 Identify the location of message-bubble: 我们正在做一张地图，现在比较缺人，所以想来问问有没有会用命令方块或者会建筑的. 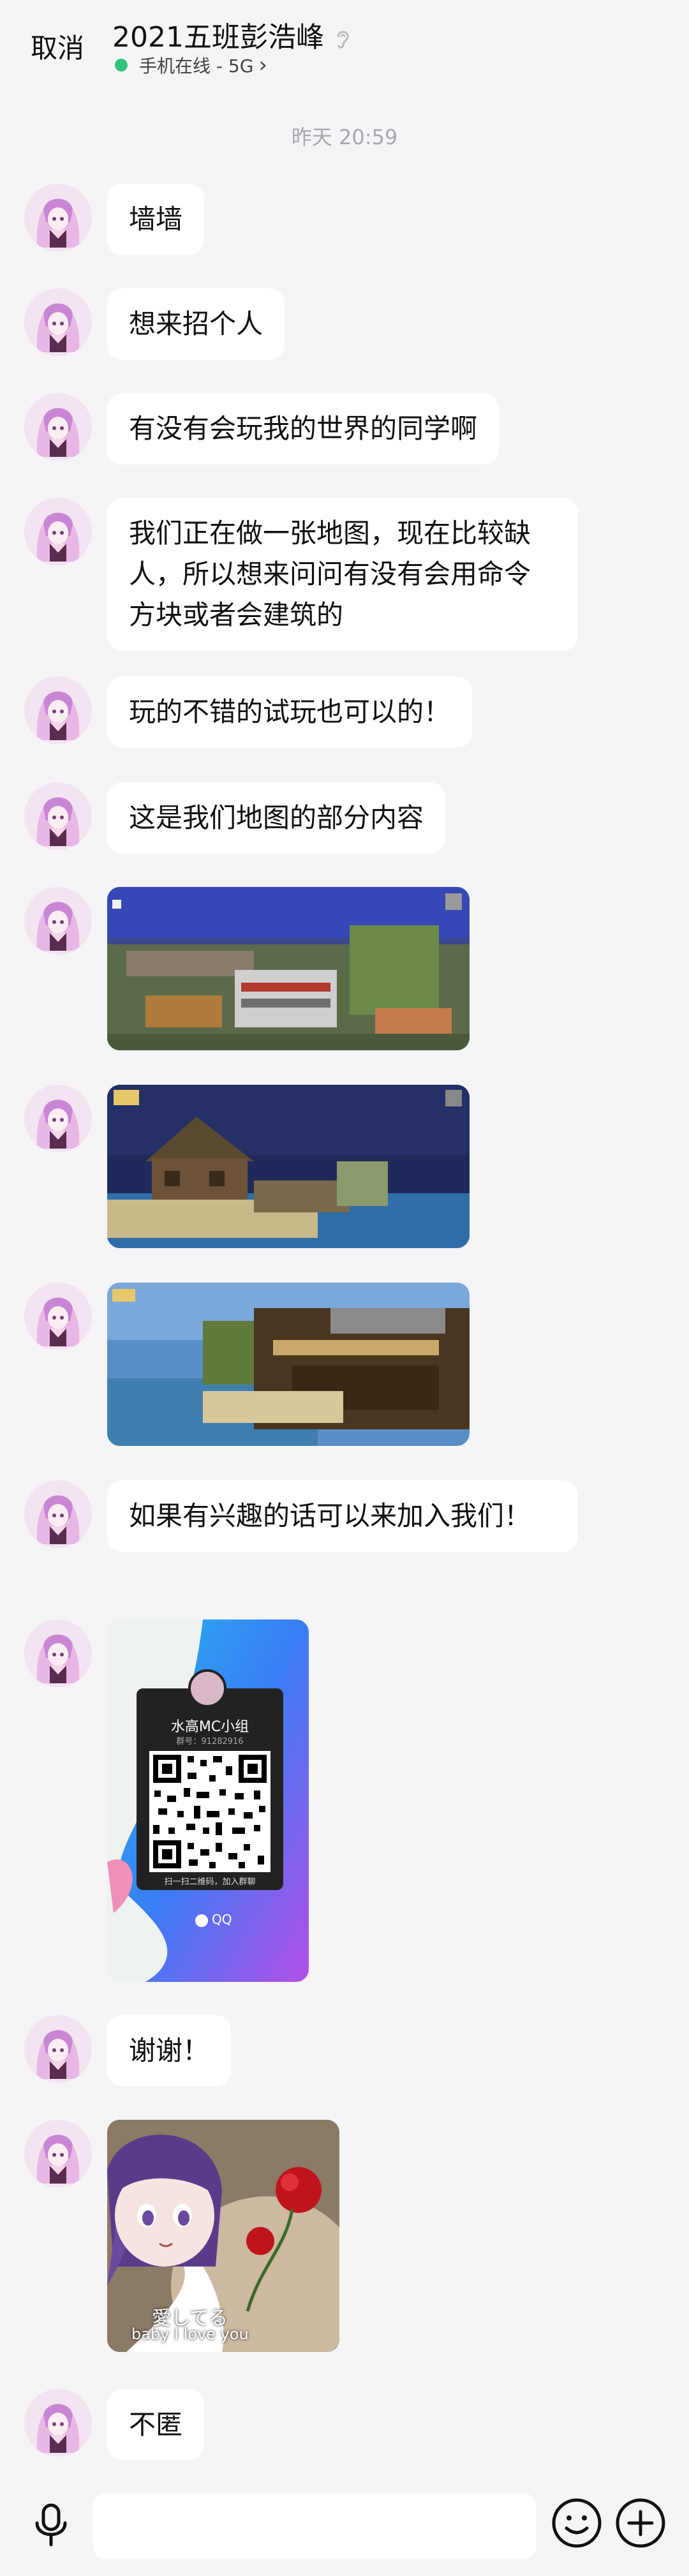
(342, 574).